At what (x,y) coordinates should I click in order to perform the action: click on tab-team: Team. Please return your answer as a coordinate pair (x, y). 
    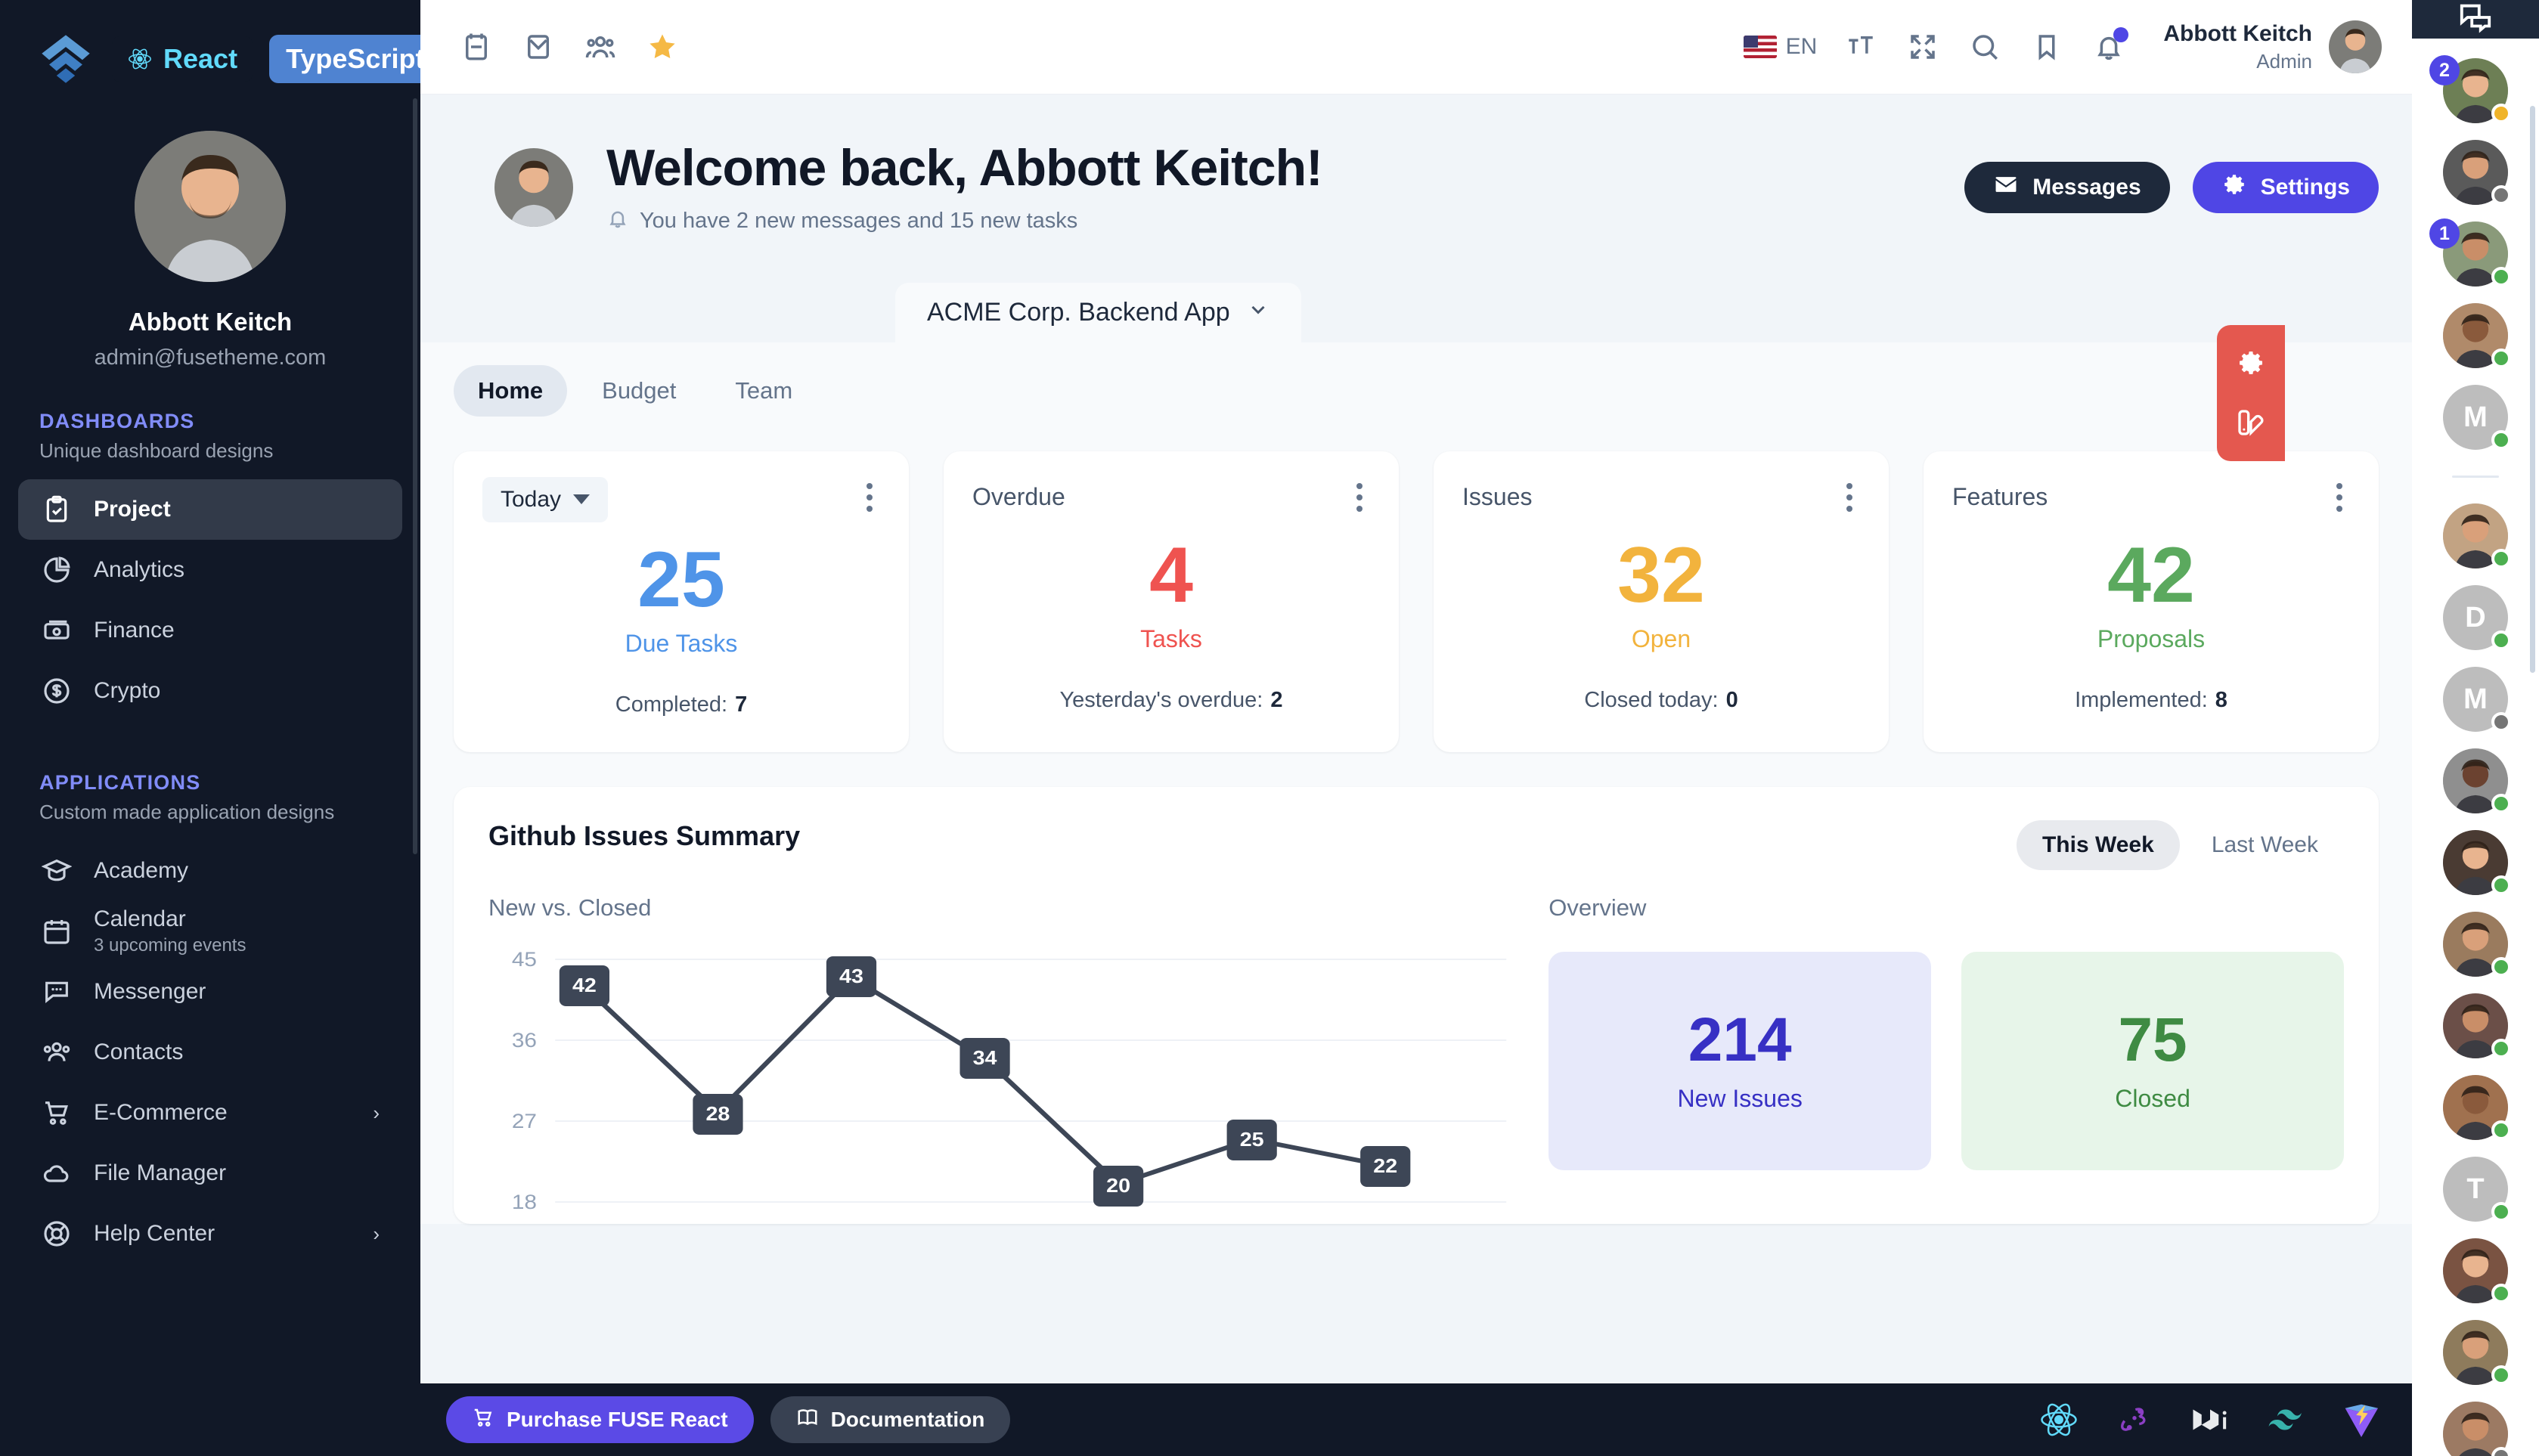
    Looking at the image, I should click on (764, 391).